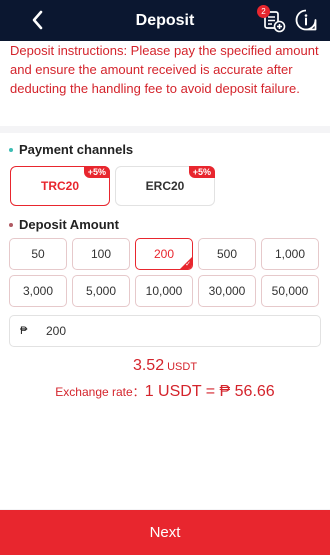 This screenshot has height=555, width=330. Describe the element at coordinates (263, 11) in the screenshot. I see `orders-count-badge: 2` at that location.